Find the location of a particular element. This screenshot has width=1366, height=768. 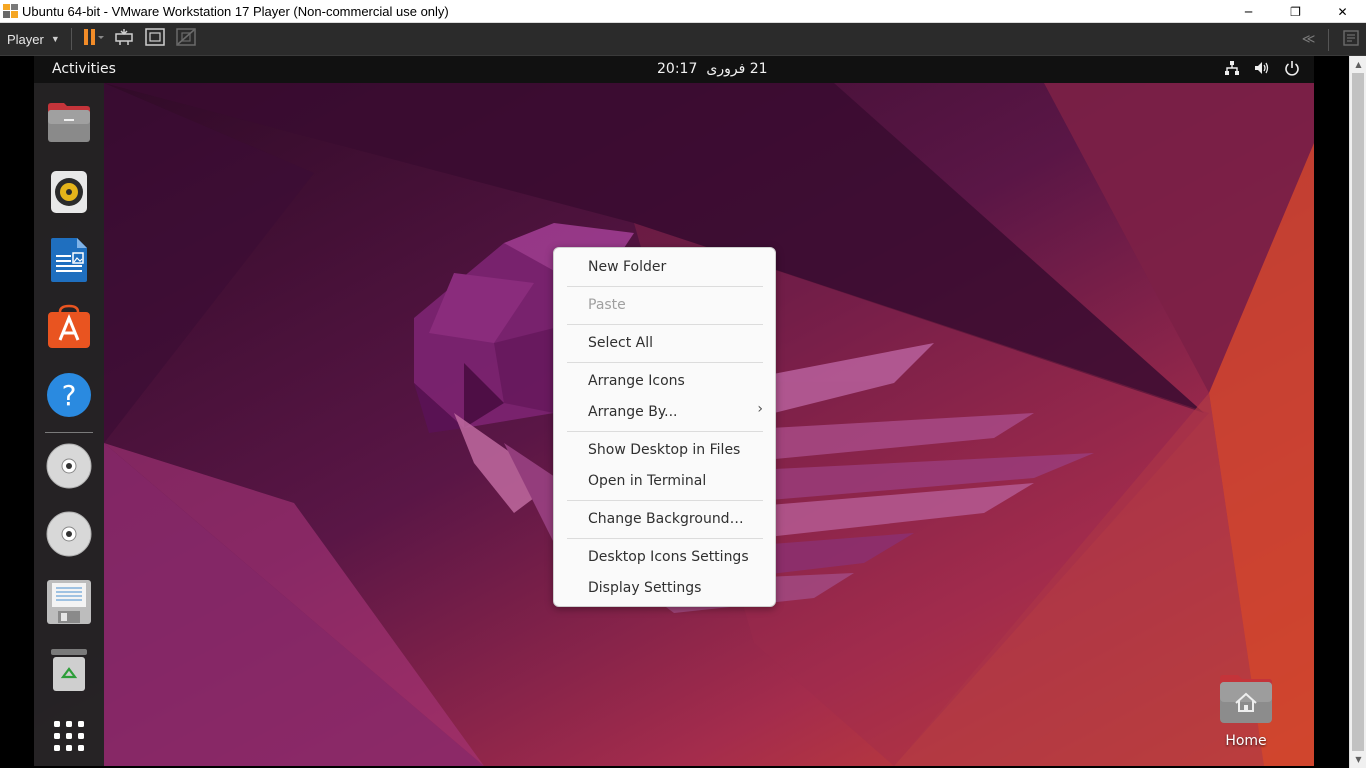

desktop-home-label: Home is located at coordinates (1246, 741).